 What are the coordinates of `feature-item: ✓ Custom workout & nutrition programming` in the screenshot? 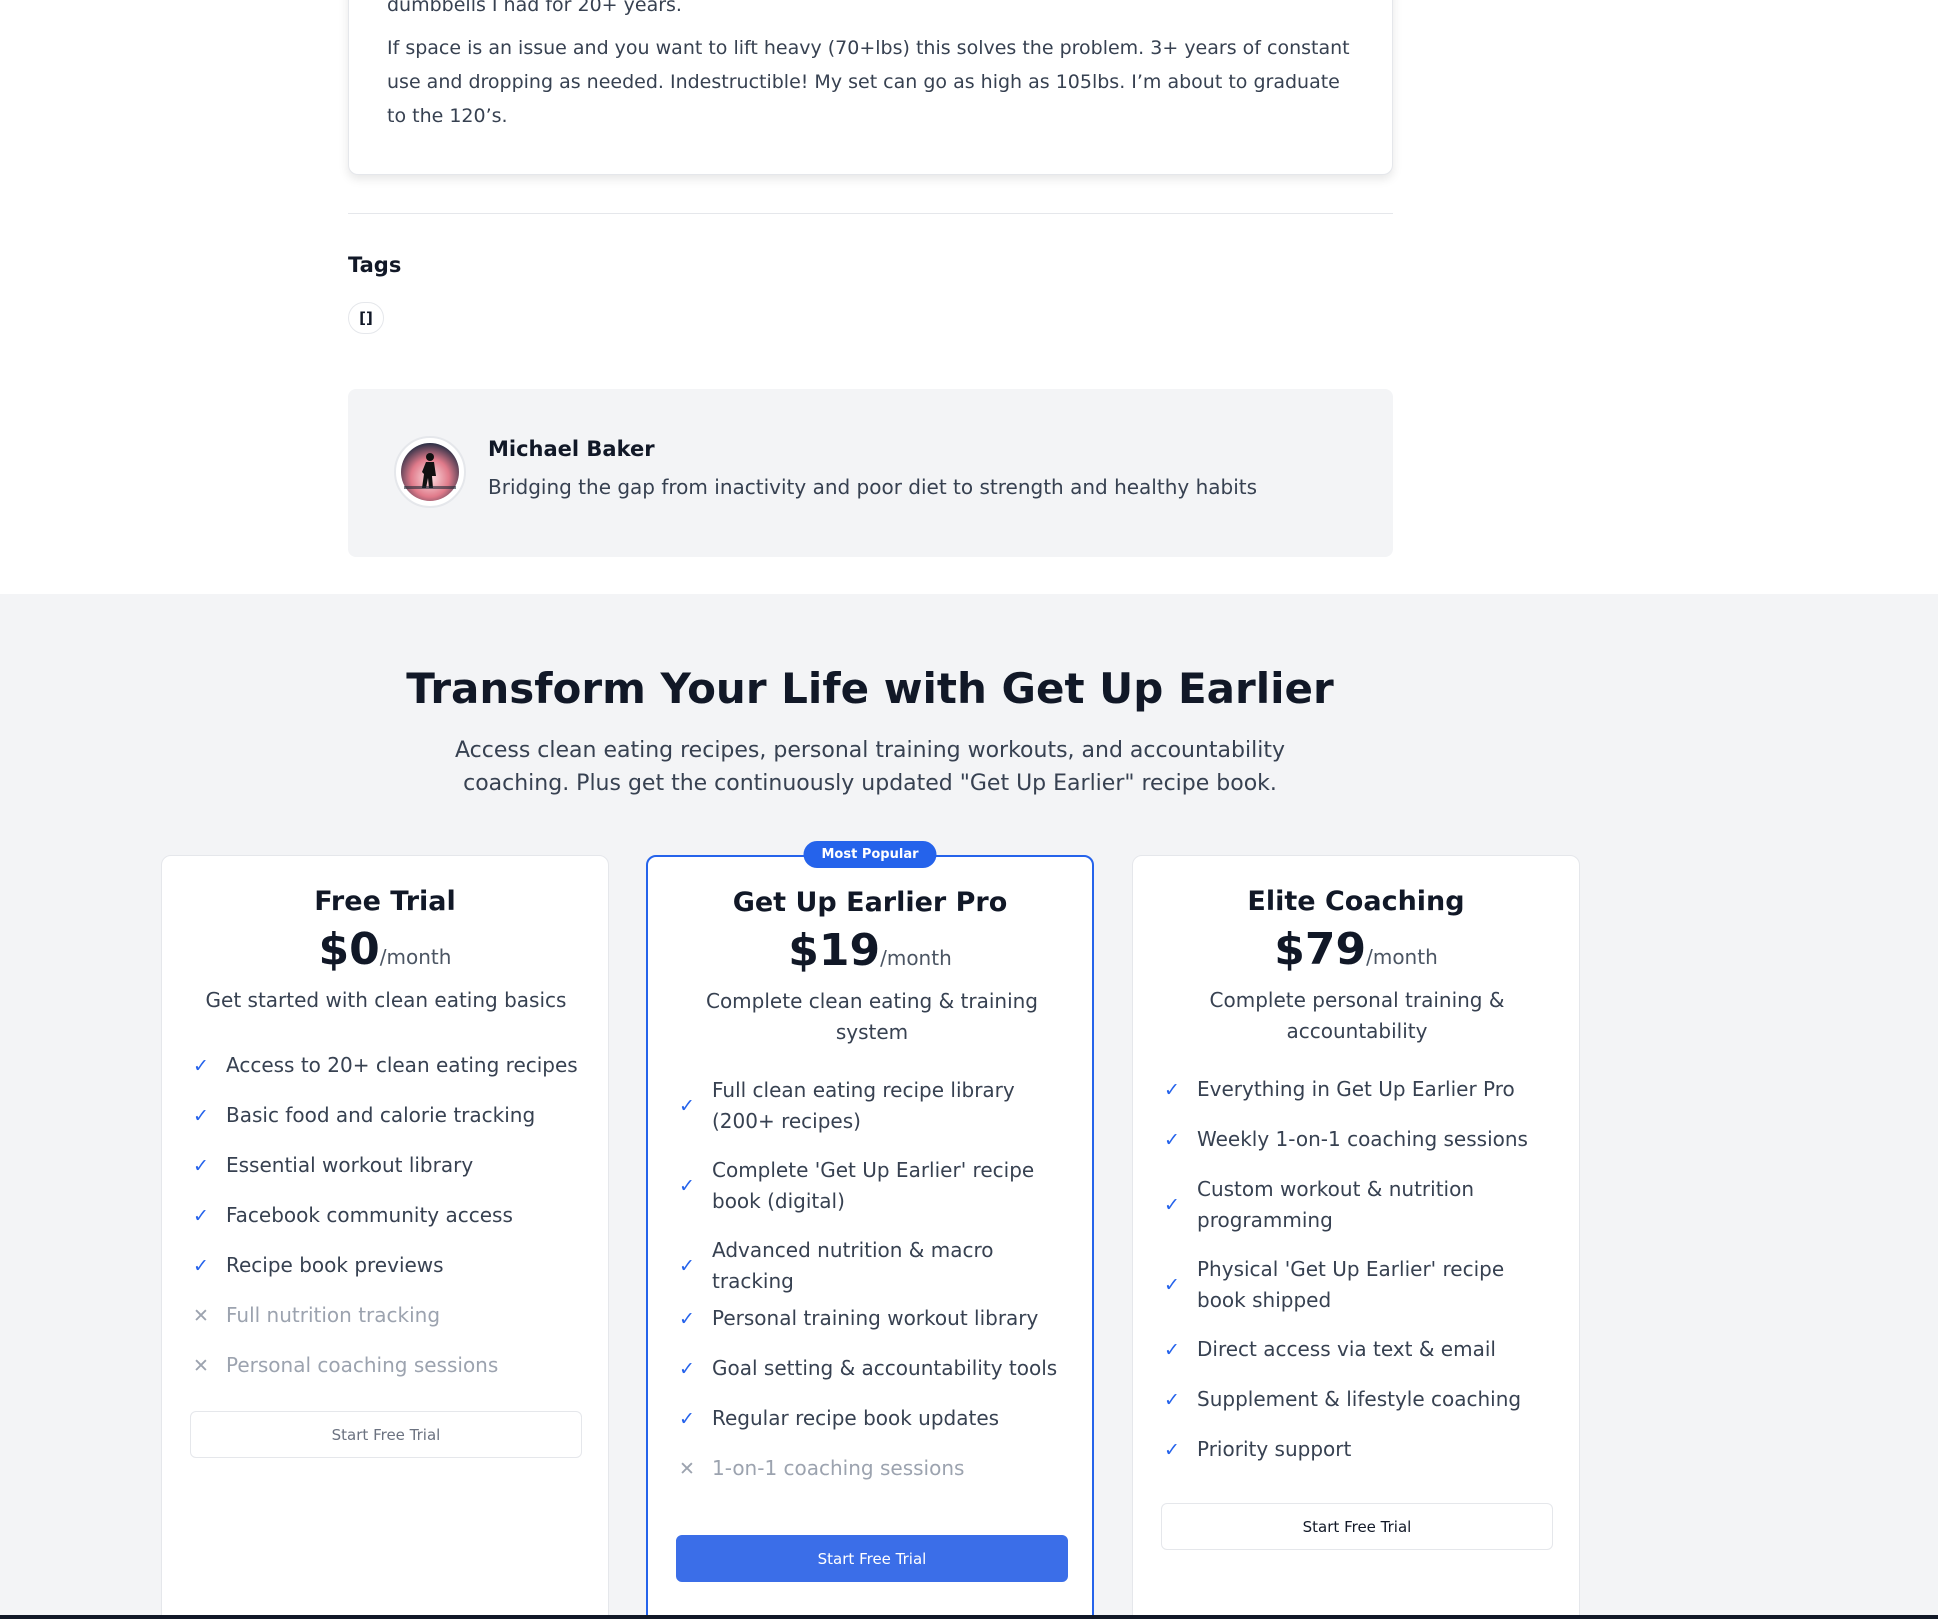 It's located at (1361, 1205).